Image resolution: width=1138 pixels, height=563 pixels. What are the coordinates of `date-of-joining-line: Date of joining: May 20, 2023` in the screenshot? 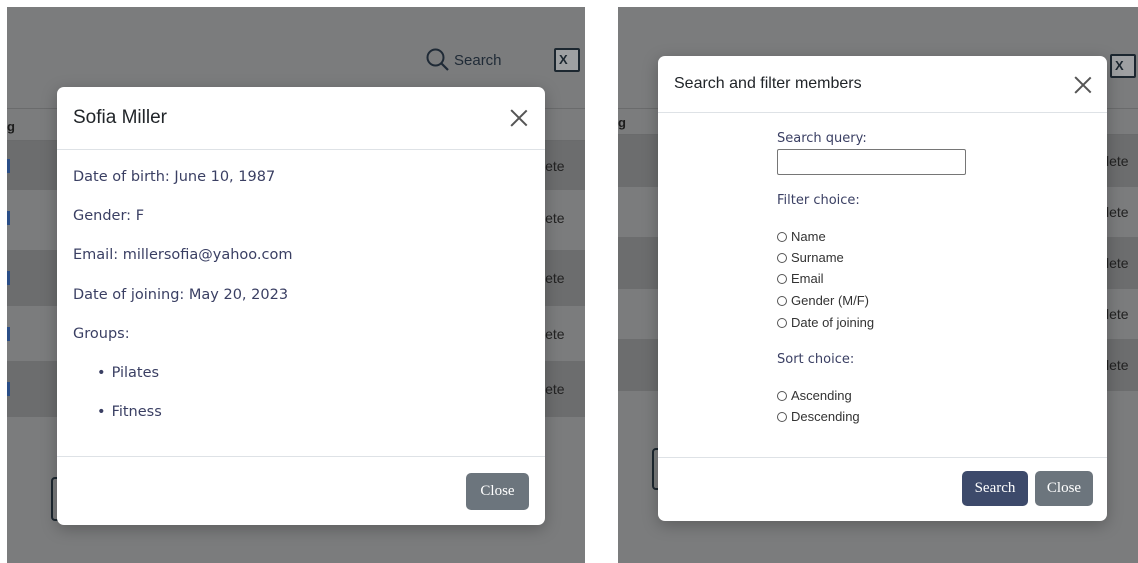 It's located at (181, 295).